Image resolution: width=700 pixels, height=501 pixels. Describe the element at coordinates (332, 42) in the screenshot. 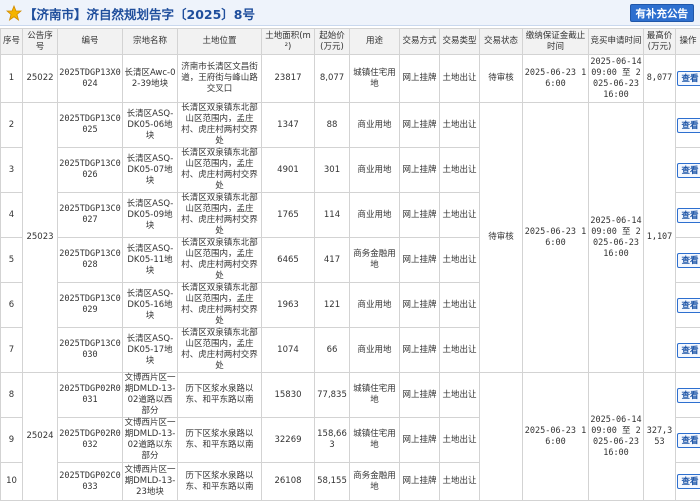

I see `column-header: 起始价(万元)` at that location.